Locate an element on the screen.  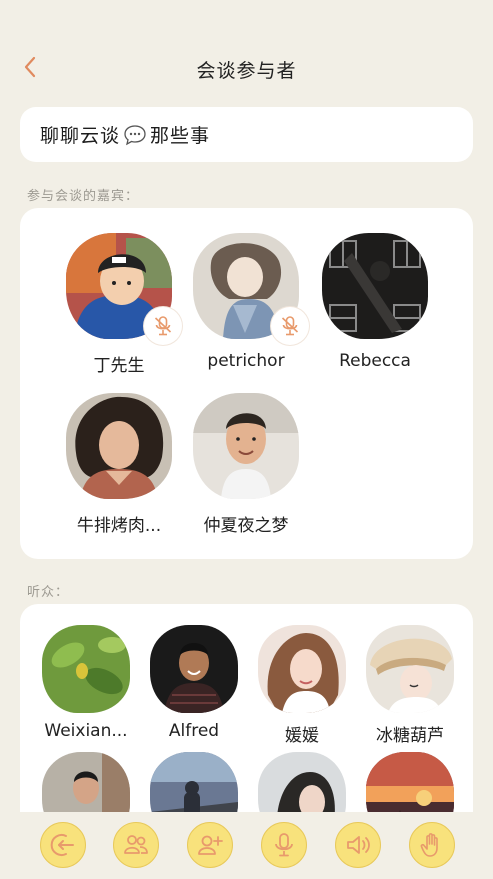
leave-button is located at coordinates (63, 845).